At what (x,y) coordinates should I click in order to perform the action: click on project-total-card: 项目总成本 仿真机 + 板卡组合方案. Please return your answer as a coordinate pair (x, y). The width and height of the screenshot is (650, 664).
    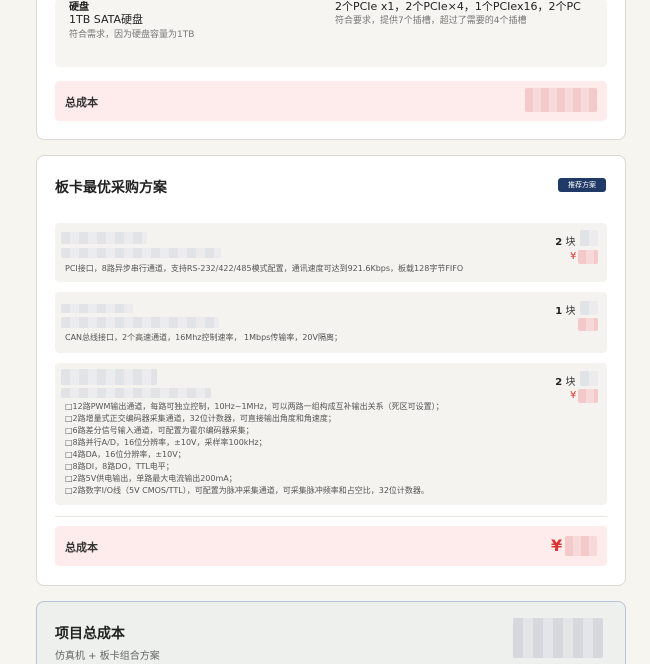
    Looking at the image, I should click on (331, 632).